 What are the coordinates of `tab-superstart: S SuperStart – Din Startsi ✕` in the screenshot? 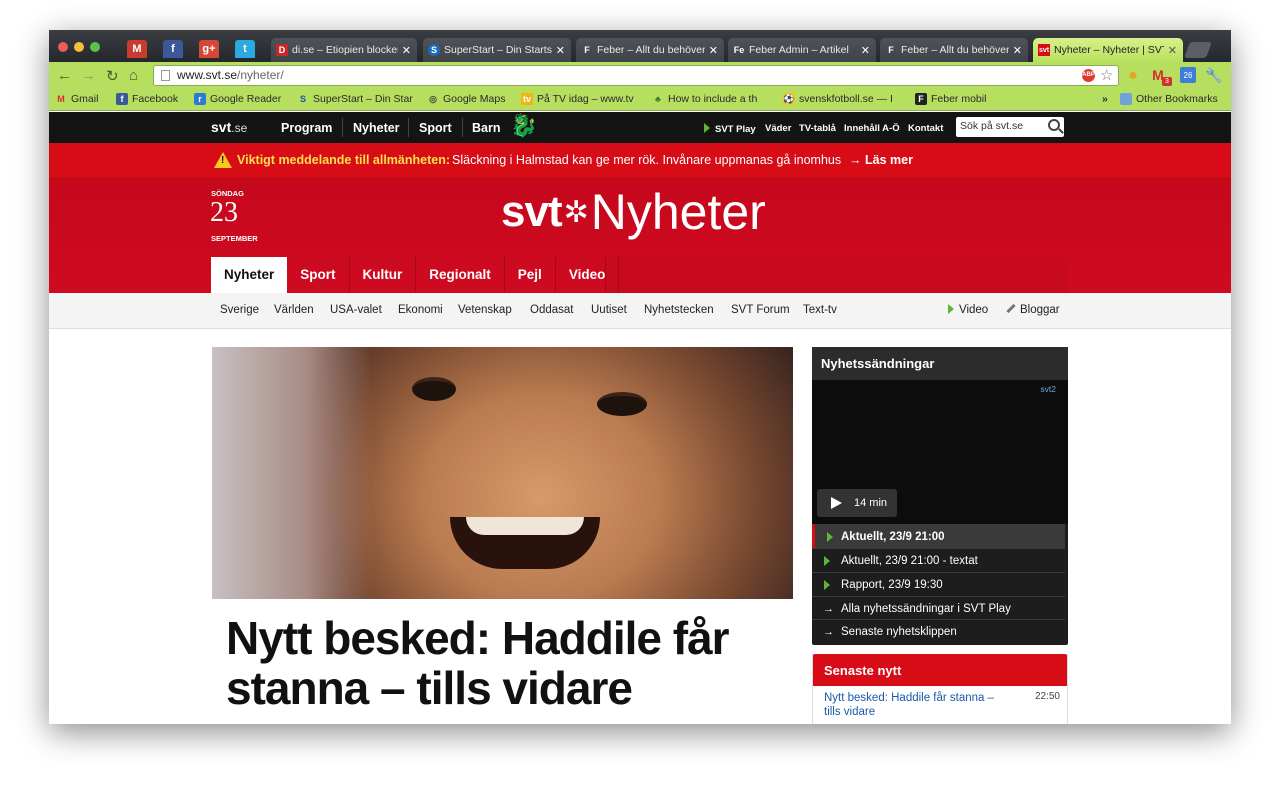 It's located at (497, 50).